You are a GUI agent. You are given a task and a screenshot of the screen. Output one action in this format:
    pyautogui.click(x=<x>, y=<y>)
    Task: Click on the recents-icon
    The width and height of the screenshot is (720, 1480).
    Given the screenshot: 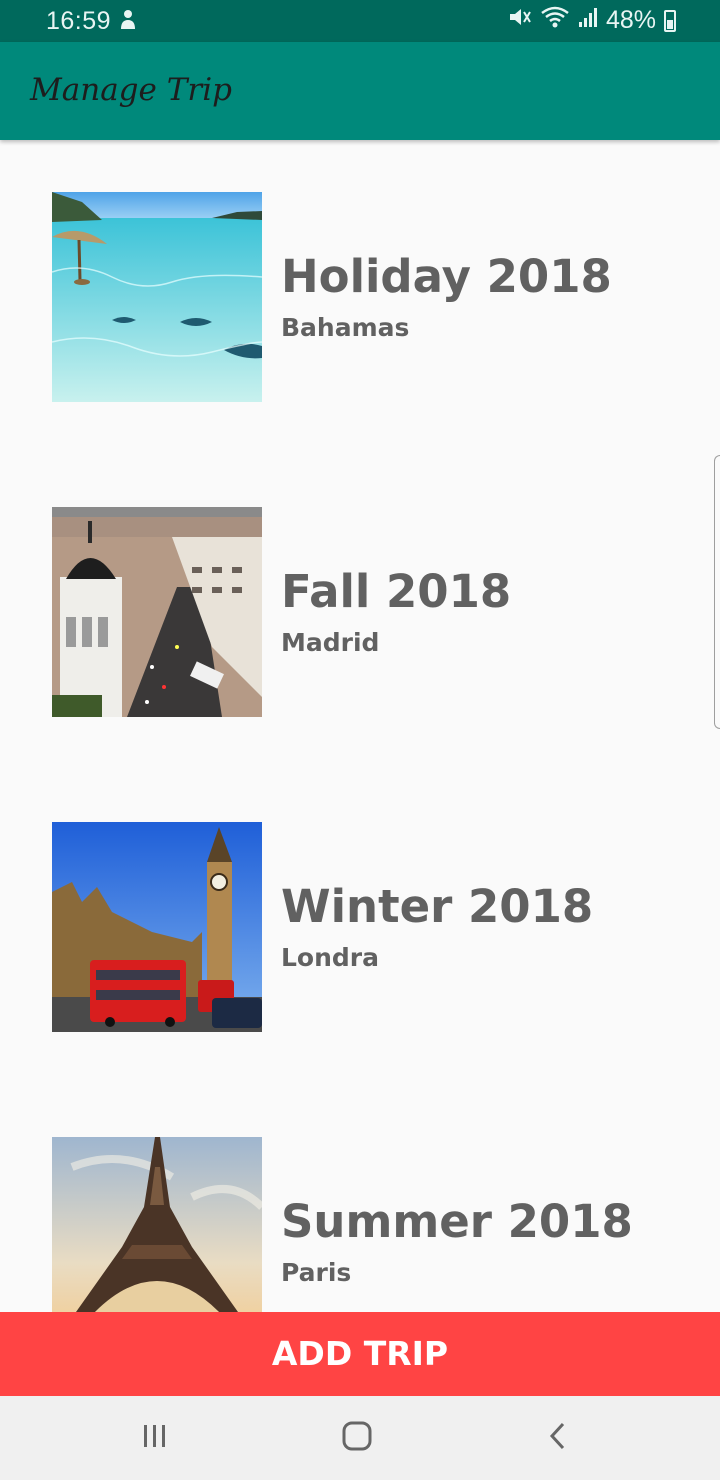 What is the action you would take?
    pyautogui.click(x=155, y=1438)
    